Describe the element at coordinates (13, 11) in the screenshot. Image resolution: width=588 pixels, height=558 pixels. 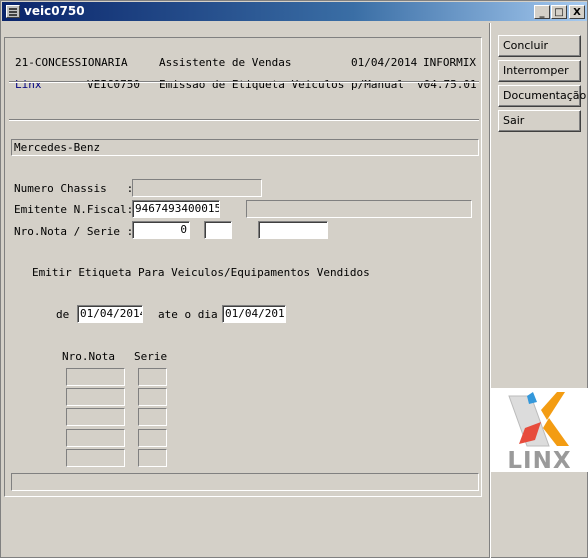
I see `app-menu-icon` at that location.